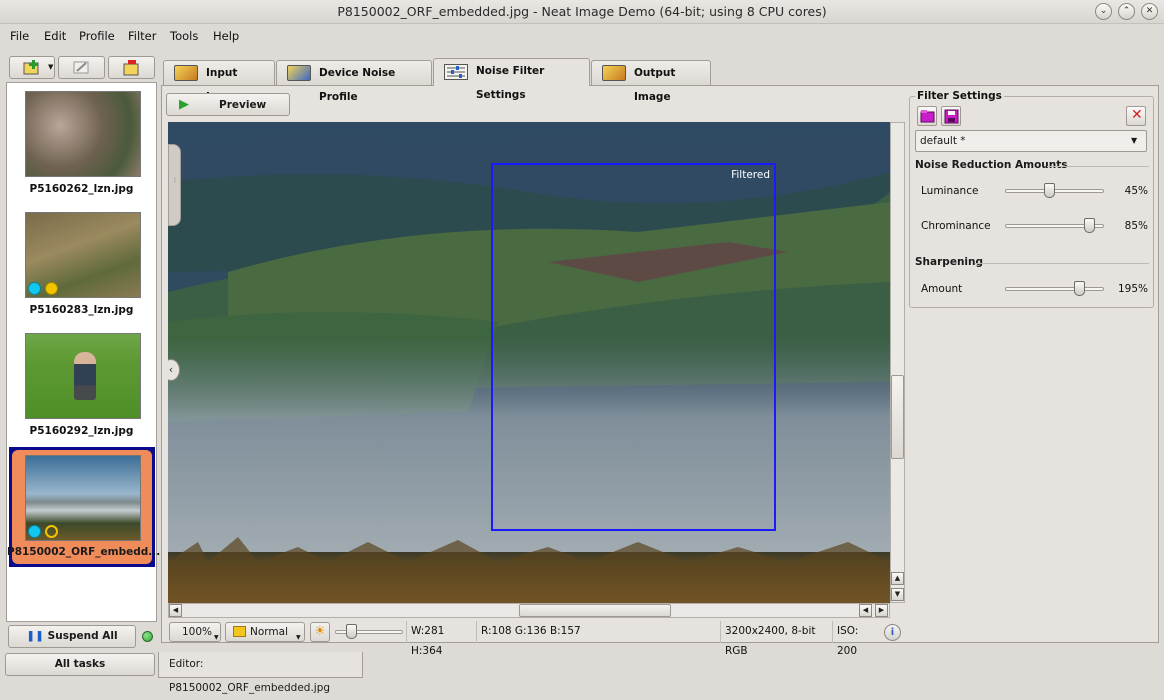  Describe the element at coordinates (80, 664) in the screenshot. I see `tab-all-tasks: All tasks` at that location.